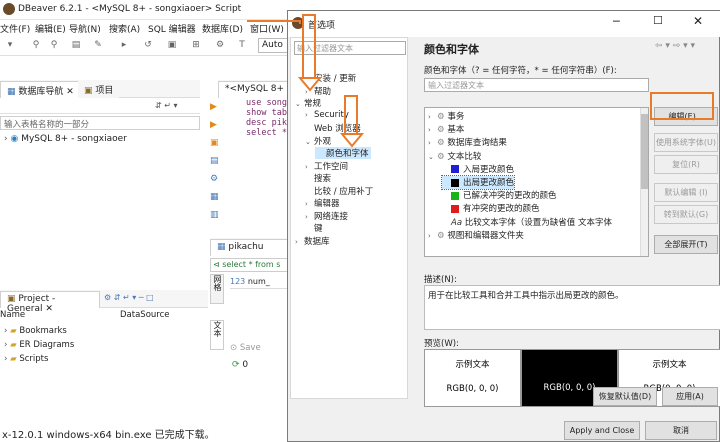 The width and height of the screenshot is (720, 442). What do you see at coordinates (76, 45) in the screenshot?
I see `sql-editor-icon: ▤` at bounding box center [76, 45].